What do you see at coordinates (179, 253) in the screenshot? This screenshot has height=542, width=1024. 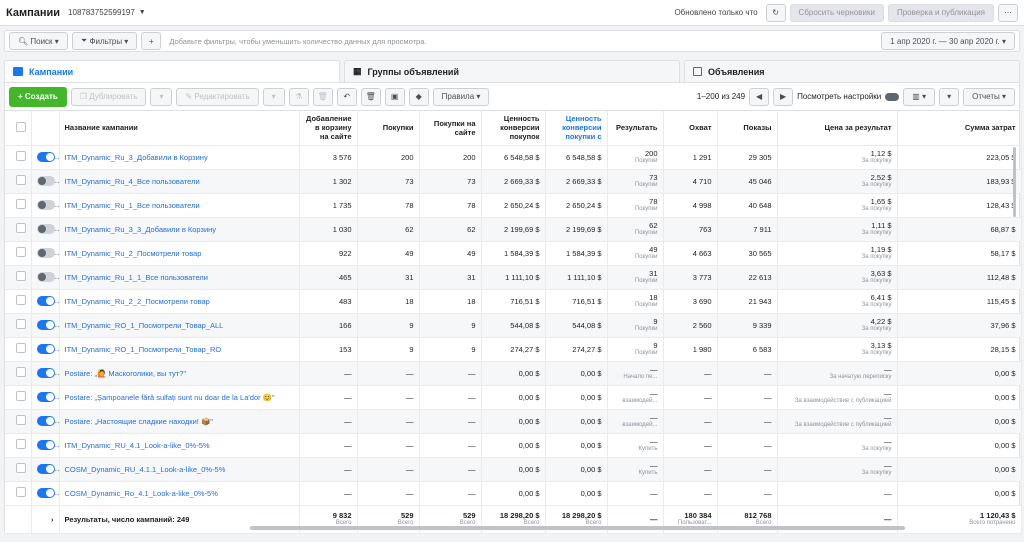 I see `campaign-name: ITM_Dynamic_Ru_2_Посмотрели товар` at bounding box center [179, 253].